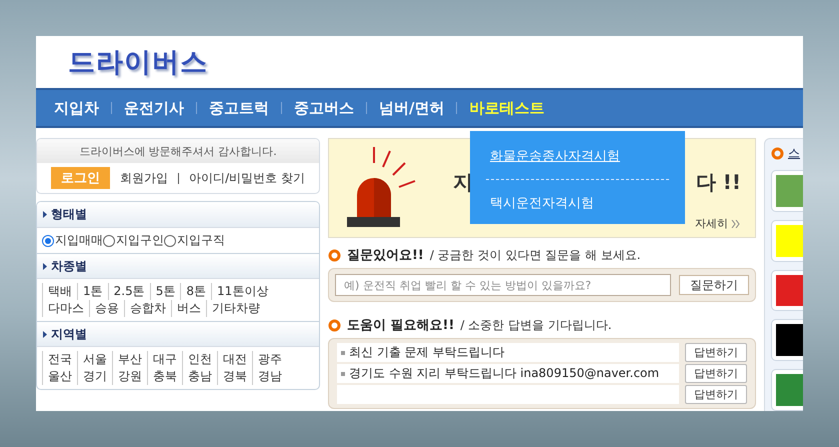 The image size is (839, 447). I want to click on radio-option: 지입구인, so click(133, 240).